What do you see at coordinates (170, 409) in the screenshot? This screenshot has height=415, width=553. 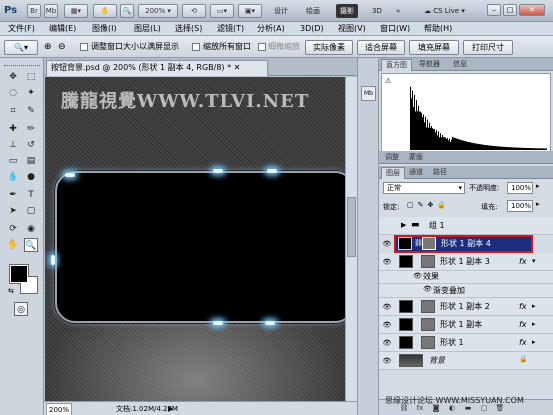 I see `status-arrow-icon: ▶` at bounding box center [170, 409].